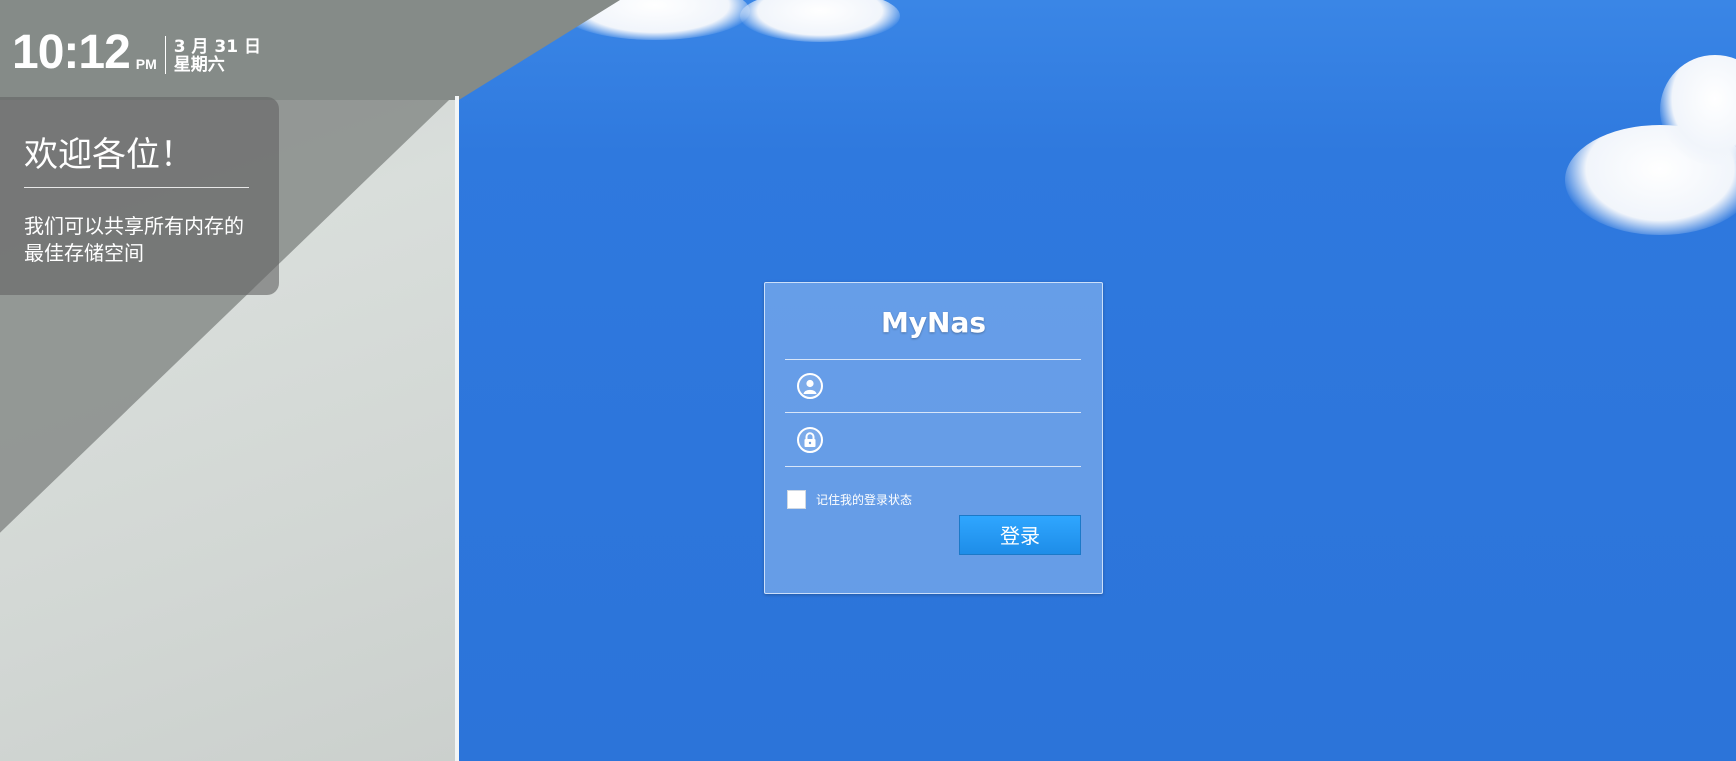 Image resolution: width=1736 pixels, height=761 pixels. I want to click on password-field, so click(933, 440).